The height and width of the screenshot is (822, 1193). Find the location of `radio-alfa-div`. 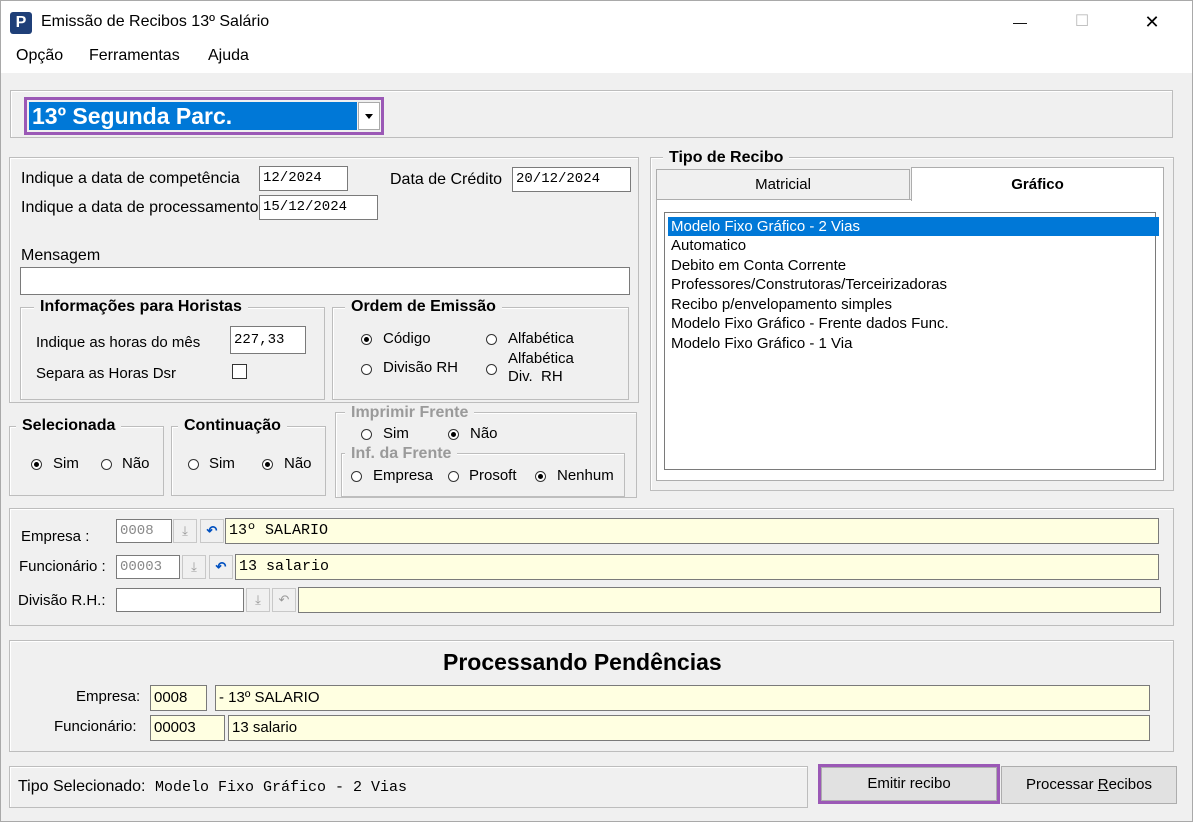

radio-alfa-div is located at coordinates (491, 369).